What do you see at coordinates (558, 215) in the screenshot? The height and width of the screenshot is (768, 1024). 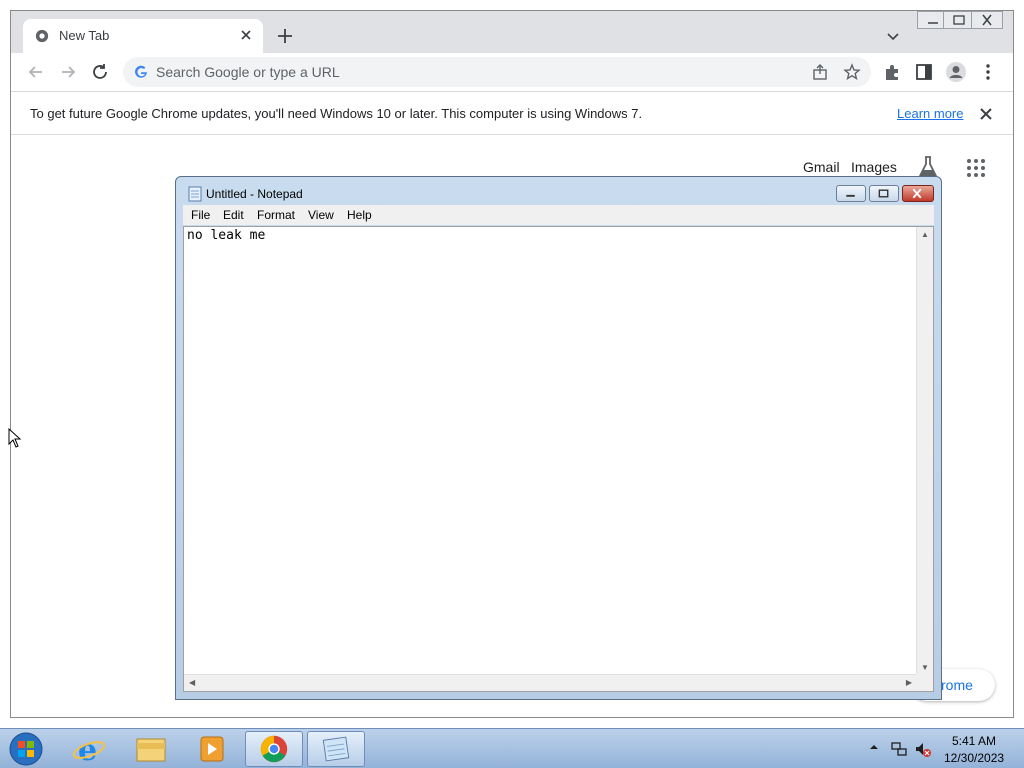 I see `notepad-menubar: File Edit Format View Help` at bounding box center [558, 215].